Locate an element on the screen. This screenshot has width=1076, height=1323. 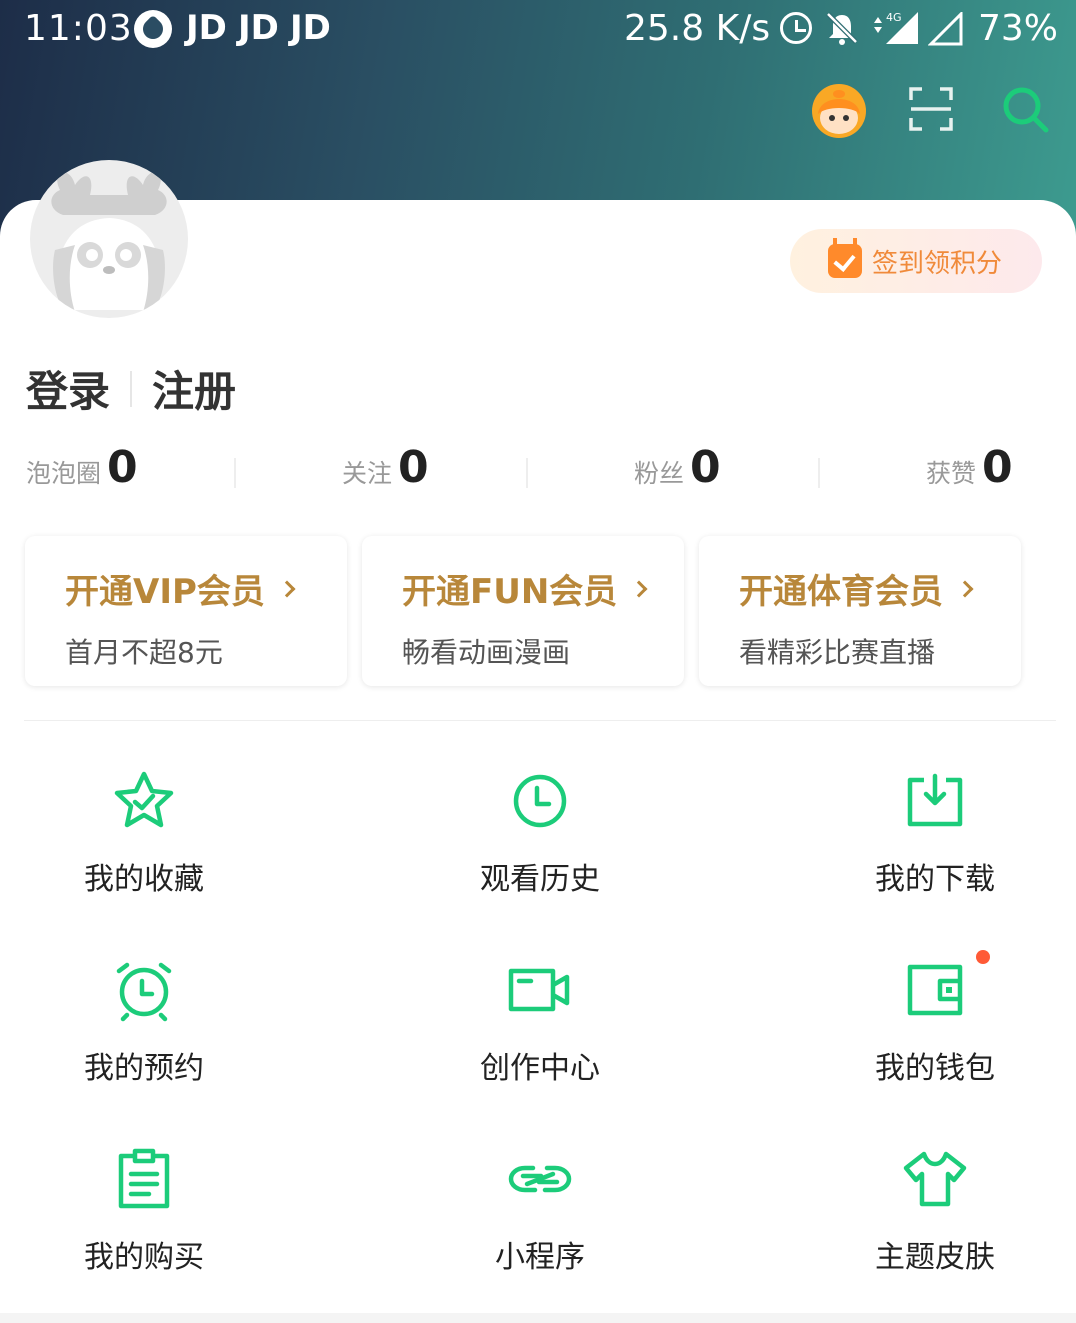
stat-bubble-circle: 泡泡圈 0 is located at coordinates (82, 472).